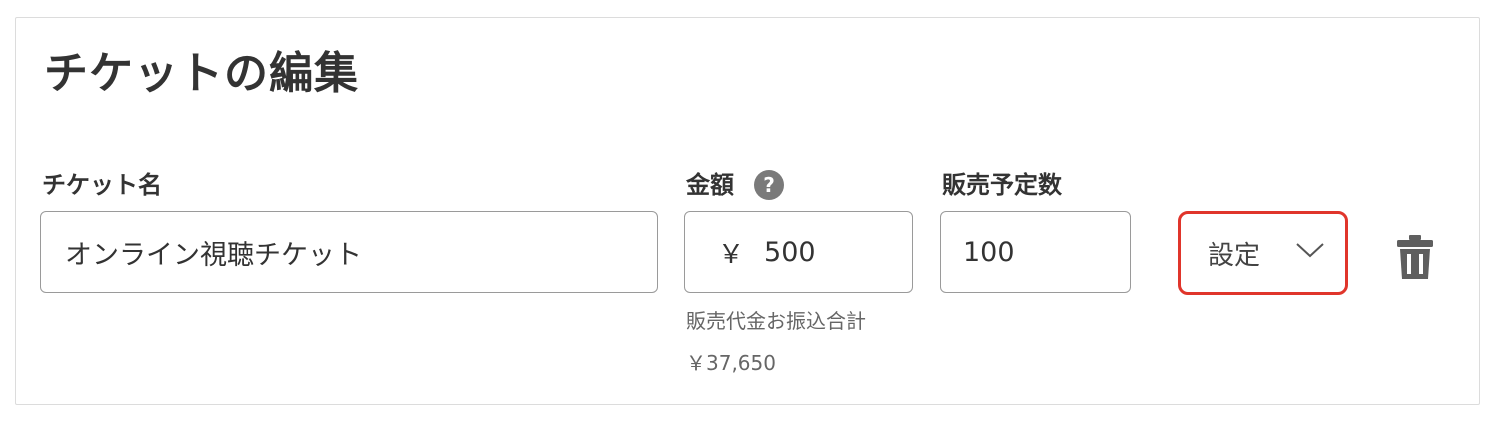 The height and width of the screenshot is (424, 1498). What do you see at coordinates (776, 321) in the screenshot?
I see `payout-total-label: 販売代金お振込合計` at bounding box center [776, 321].